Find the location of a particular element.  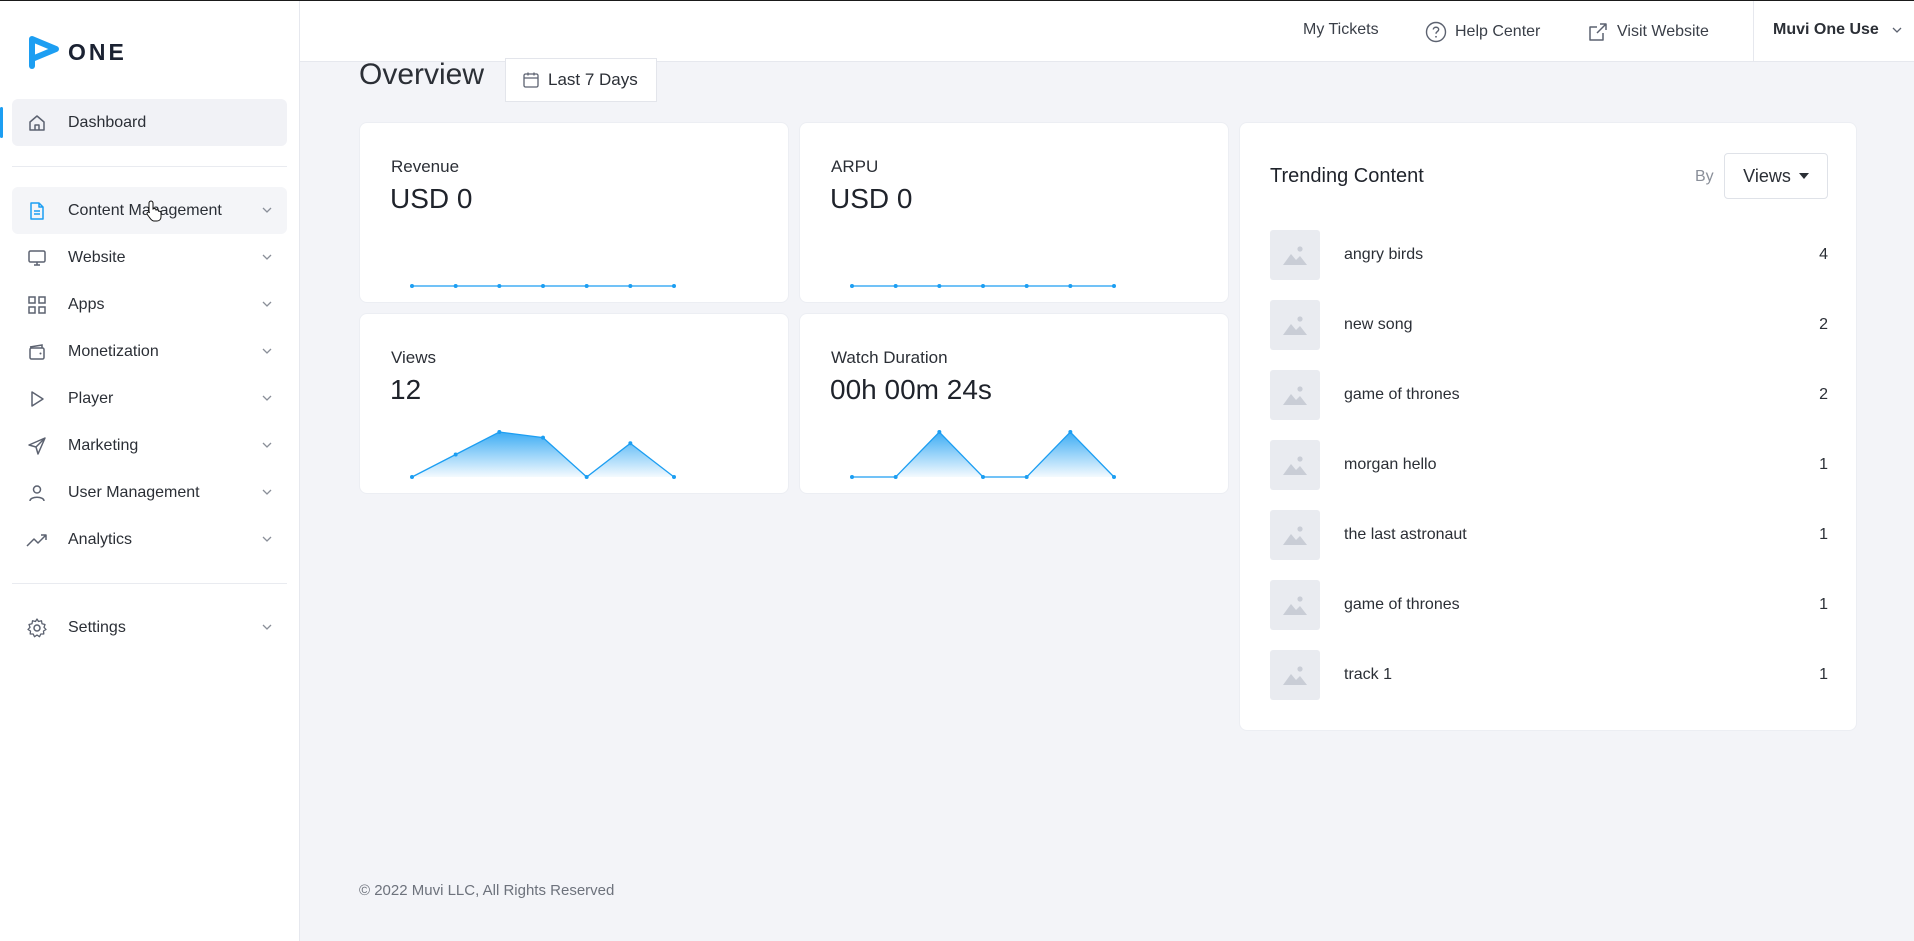

sidebar-item-label: Player is located at coordinates (91, 398).